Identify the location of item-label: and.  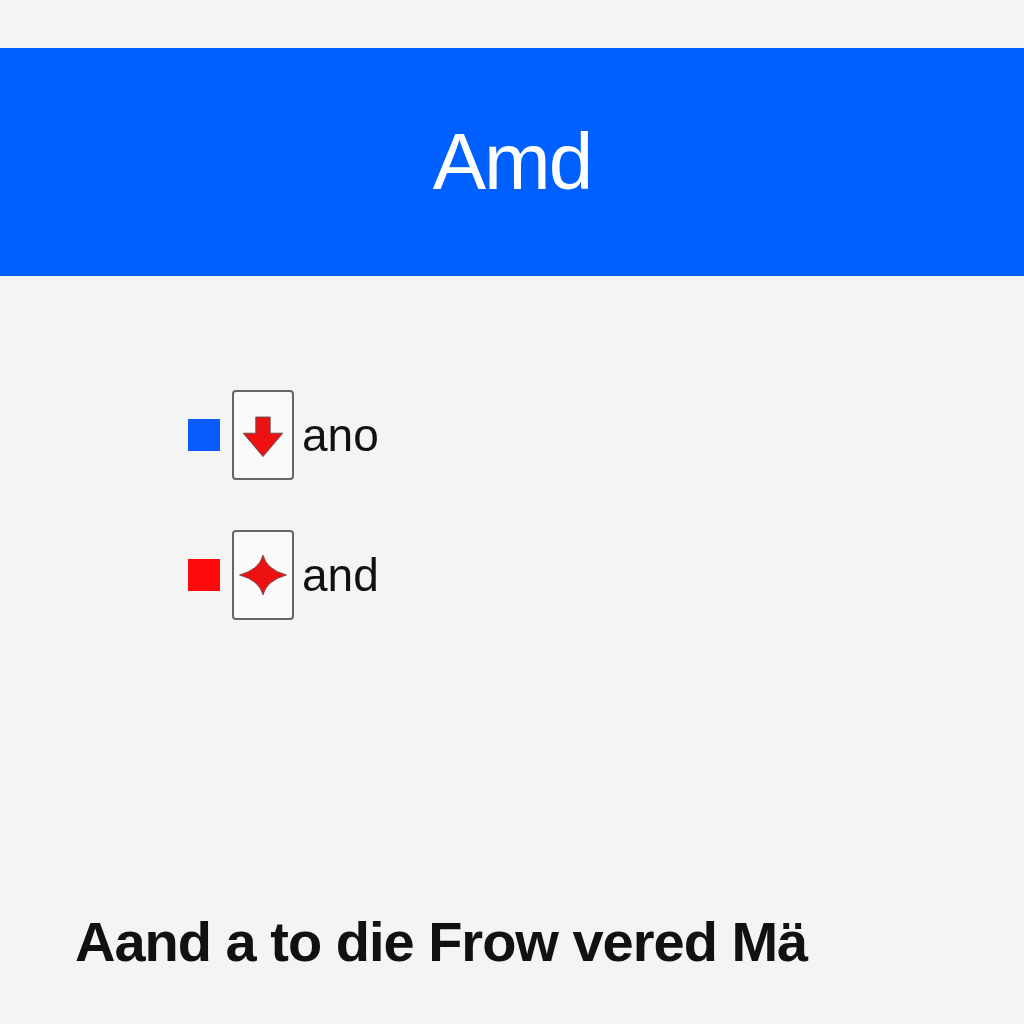
(340, 575).